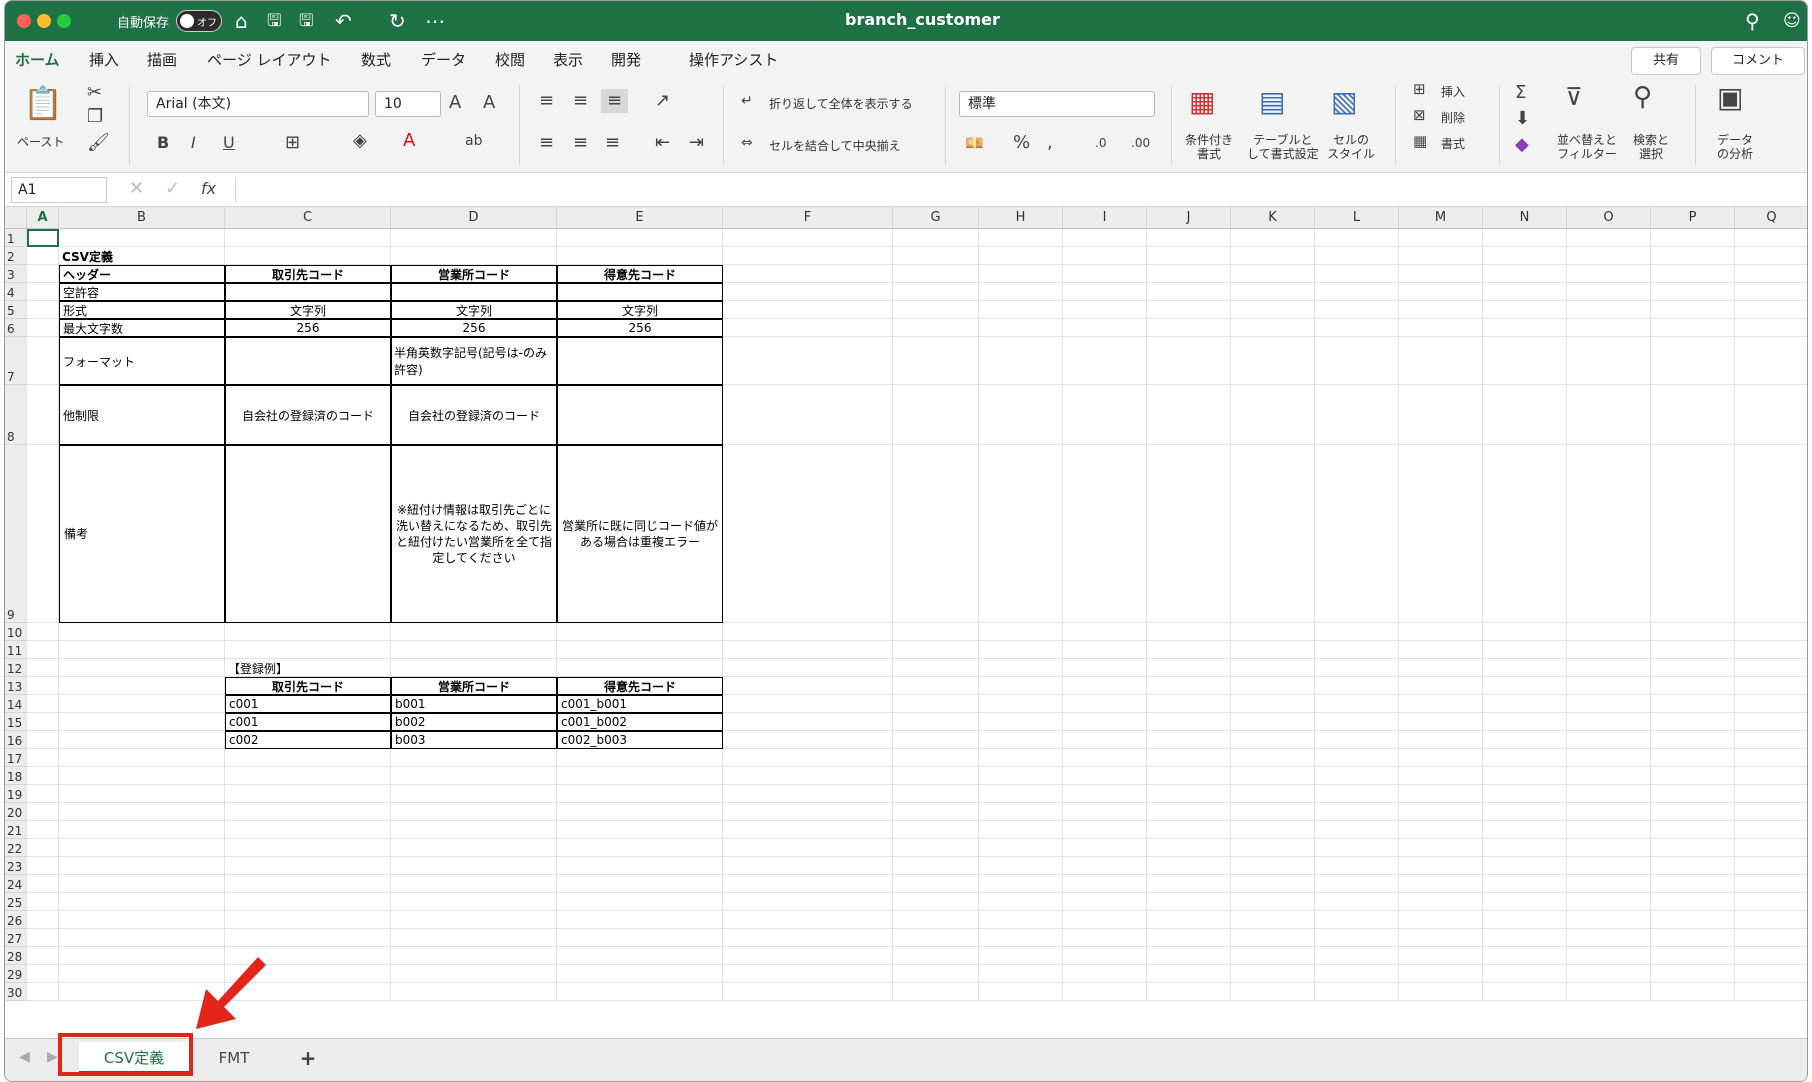  What do you see at coordinates (474, 274) in the screenshot?
I see `header-cell: 営業所コード` at bounding box center [474, 274].